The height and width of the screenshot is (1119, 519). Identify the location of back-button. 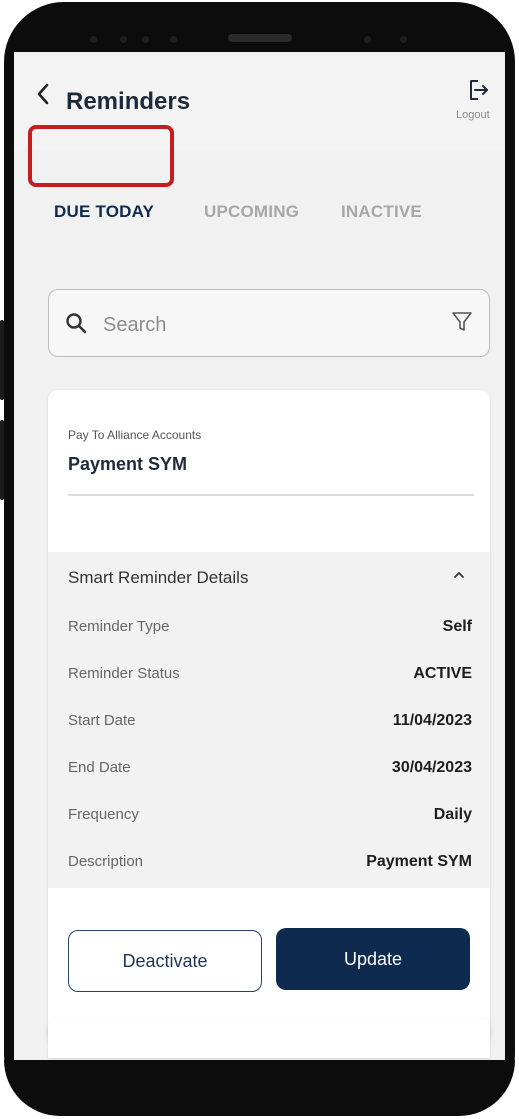
(43, 96).